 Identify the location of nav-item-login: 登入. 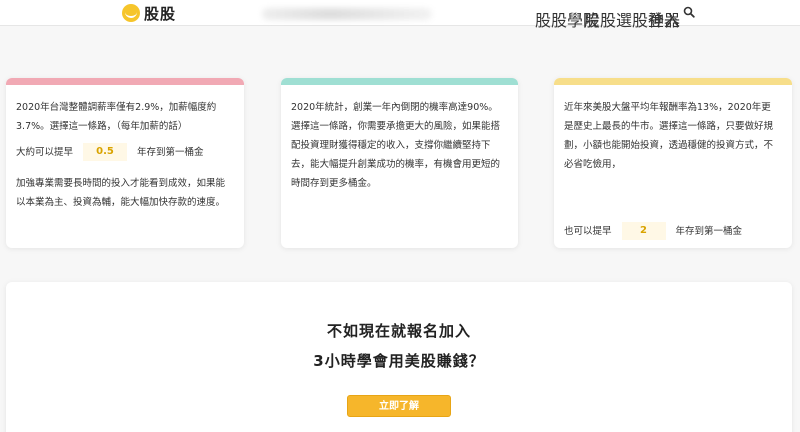
(664, 19).